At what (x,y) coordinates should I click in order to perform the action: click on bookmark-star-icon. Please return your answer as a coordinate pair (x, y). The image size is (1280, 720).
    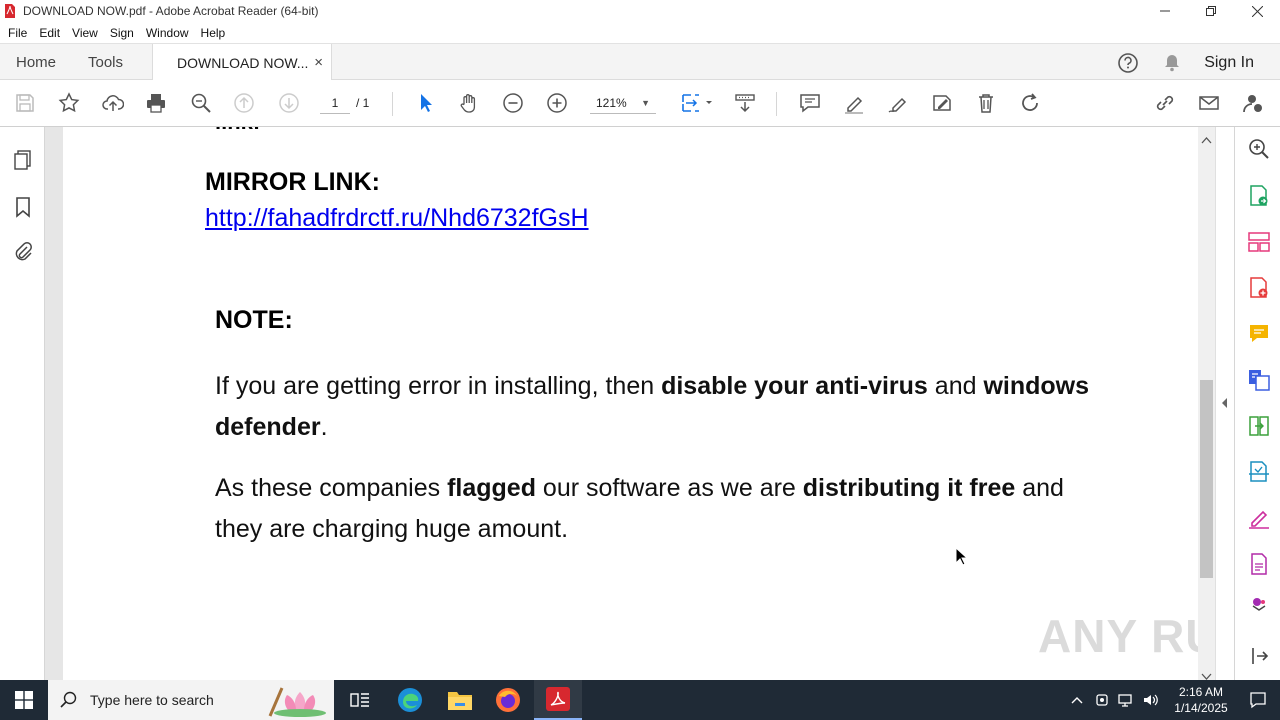
    Looking at the image, I should click on (69, 103).